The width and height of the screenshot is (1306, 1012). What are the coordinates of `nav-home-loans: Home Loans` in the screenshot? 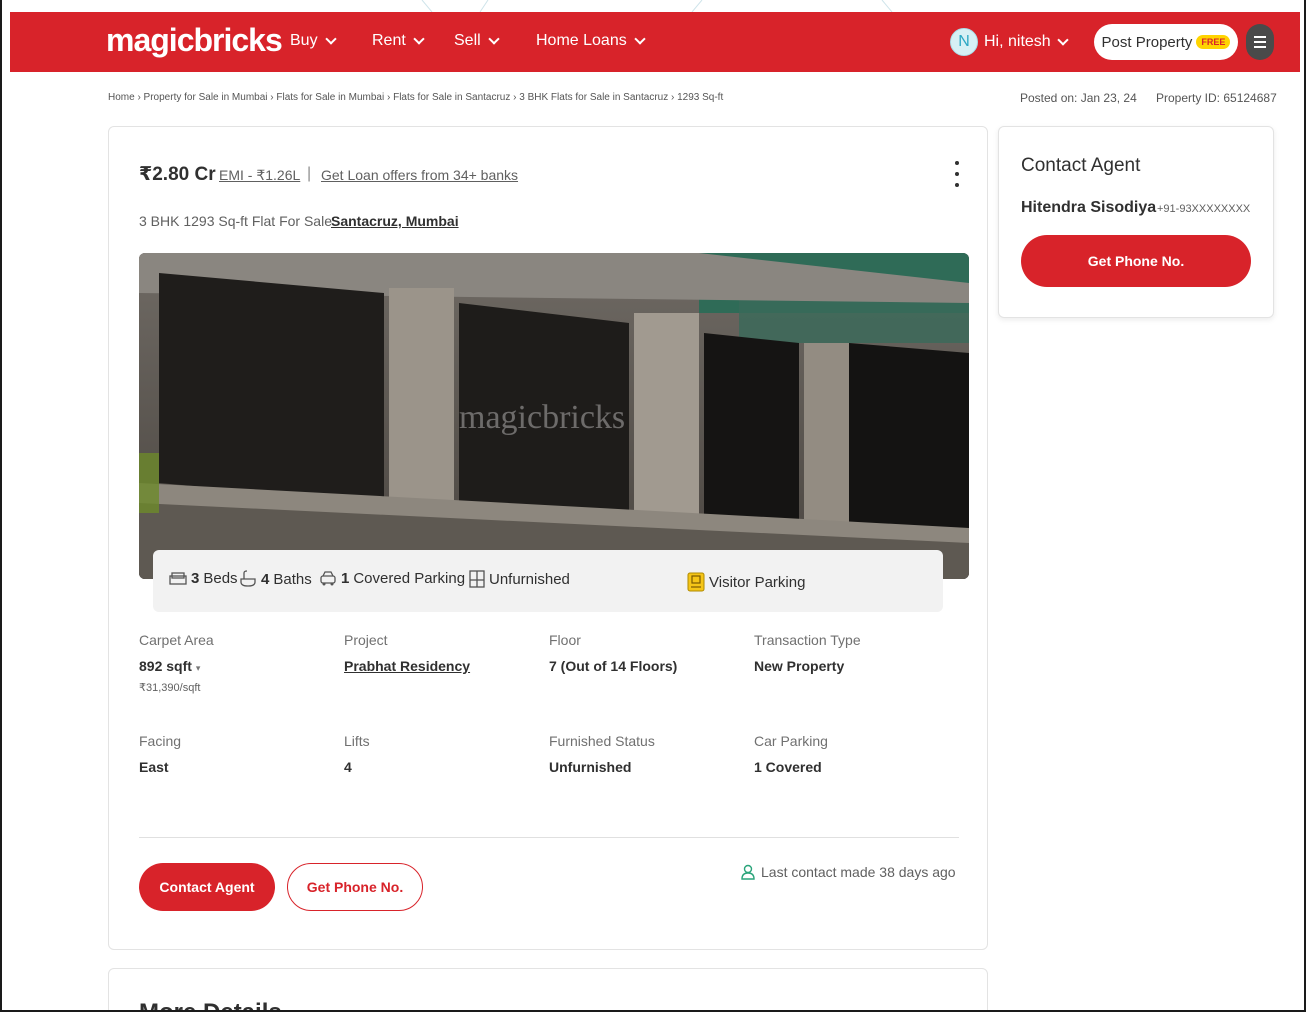 It's located at (591, 41).